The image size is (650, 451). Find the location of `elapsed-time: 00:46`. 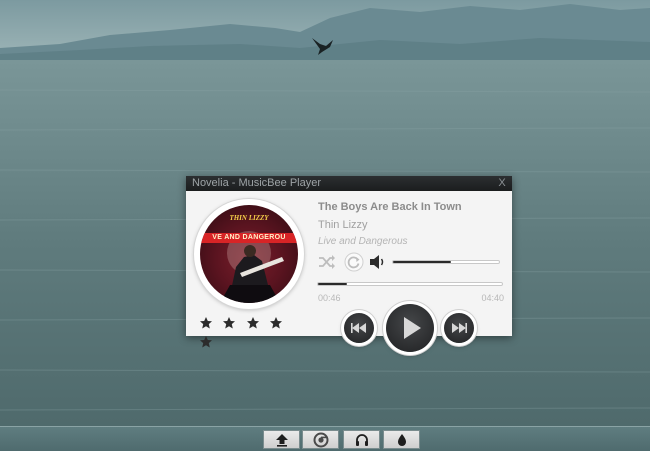

elapsed-time: 00:46 is located at coordinates (329, 298).